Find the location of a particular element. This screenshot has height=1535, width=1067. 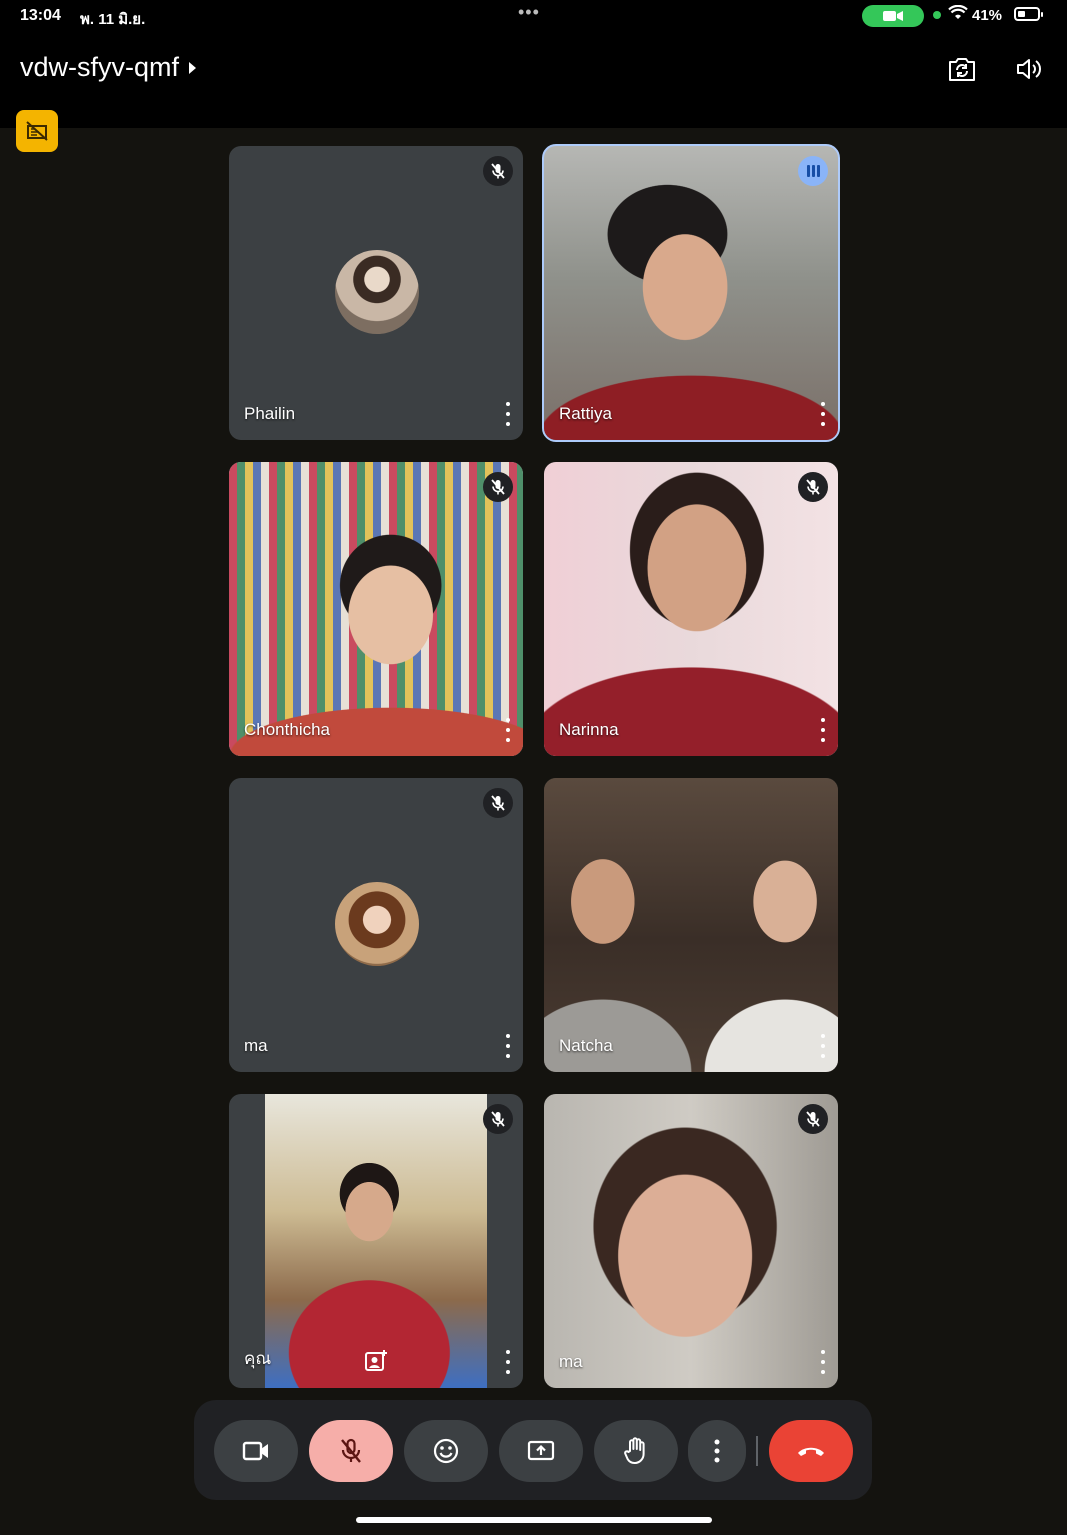

present-screen-button is located at coordinates (541, 1451).